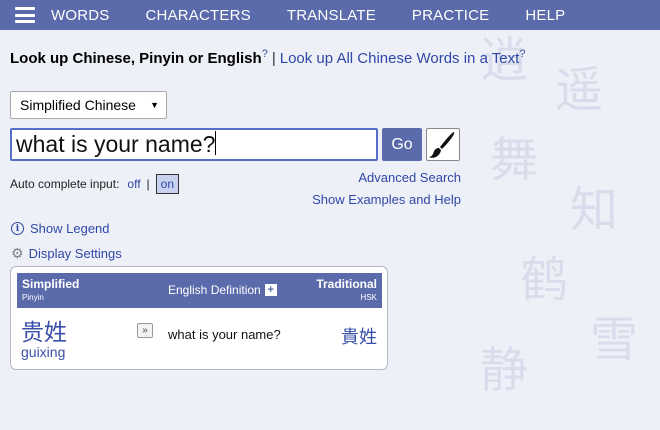 This screenshot has width=660, height=430. I want to click on lookup-text-link: Look up All Chinese Words in a Text, so click(400, 58).